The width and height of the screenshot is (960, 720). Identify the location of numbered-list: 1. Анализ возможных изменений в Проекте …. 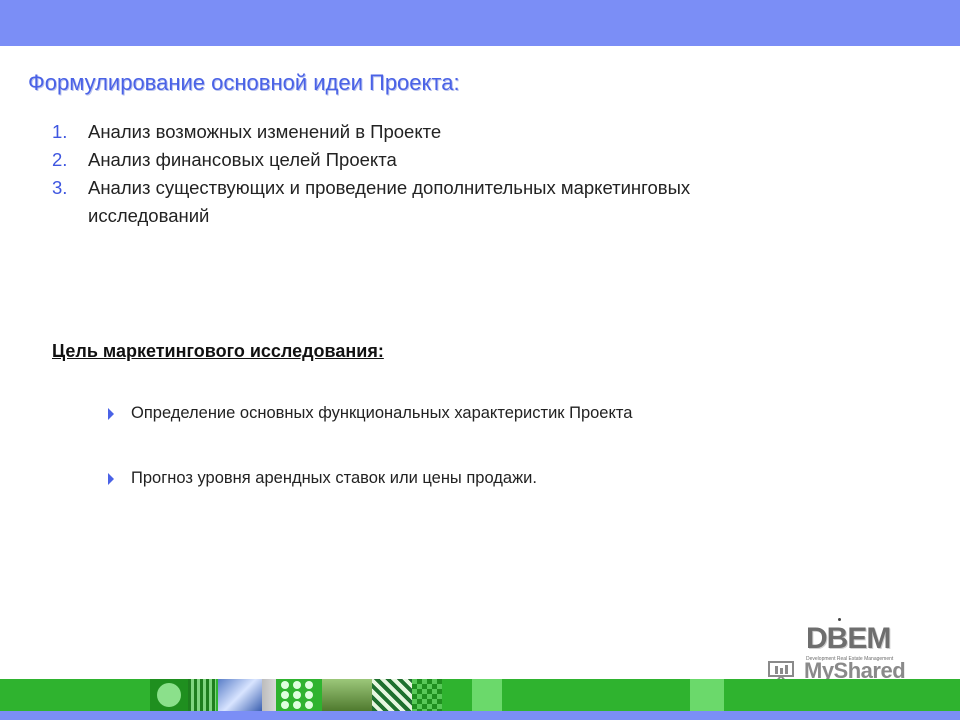
(412, 174).